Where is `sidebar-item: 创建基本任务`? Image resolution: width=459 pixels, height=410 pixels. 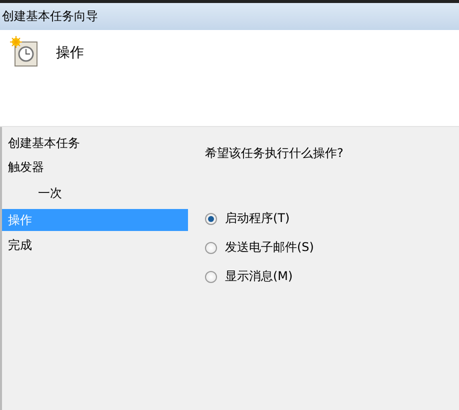
sidebar-item: 创建基本任务 is located at coordinates (95, 143).